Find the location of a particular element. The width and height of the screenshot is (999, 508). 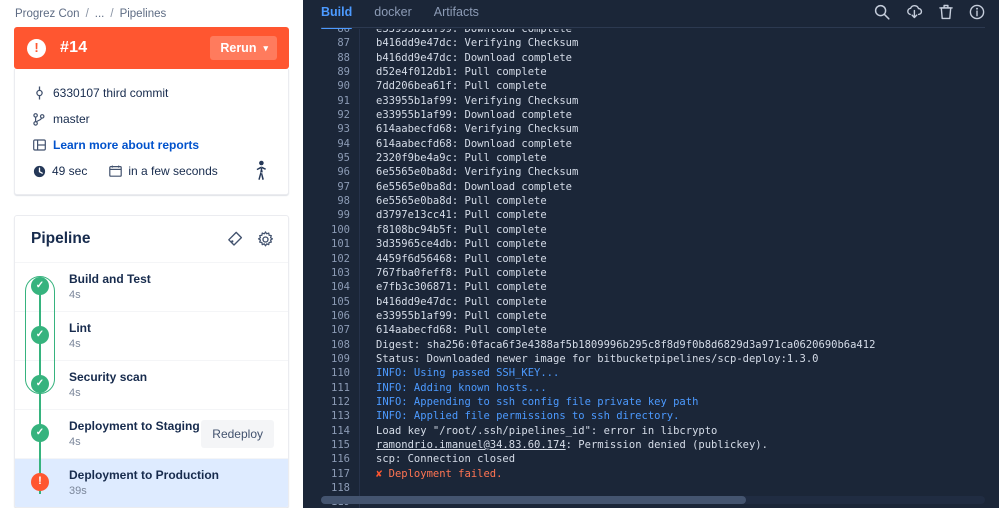

log-line-number: 99 is located at coordinates (343, 215).